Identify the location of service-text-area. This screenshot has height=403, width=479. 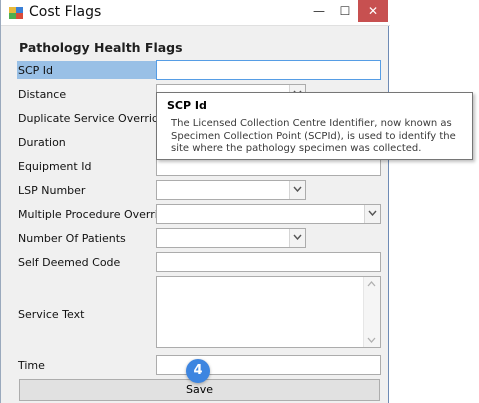
(268, 312).